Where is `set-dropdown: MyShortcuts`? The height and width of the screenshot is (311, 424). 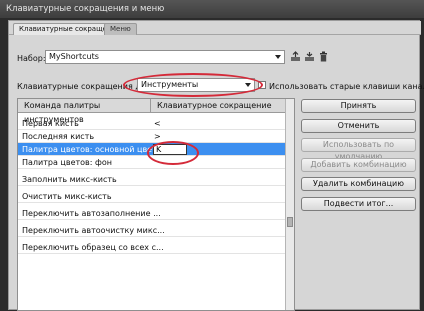 set-dropdown: MyShortcuts is located at coordinates (165, 57).